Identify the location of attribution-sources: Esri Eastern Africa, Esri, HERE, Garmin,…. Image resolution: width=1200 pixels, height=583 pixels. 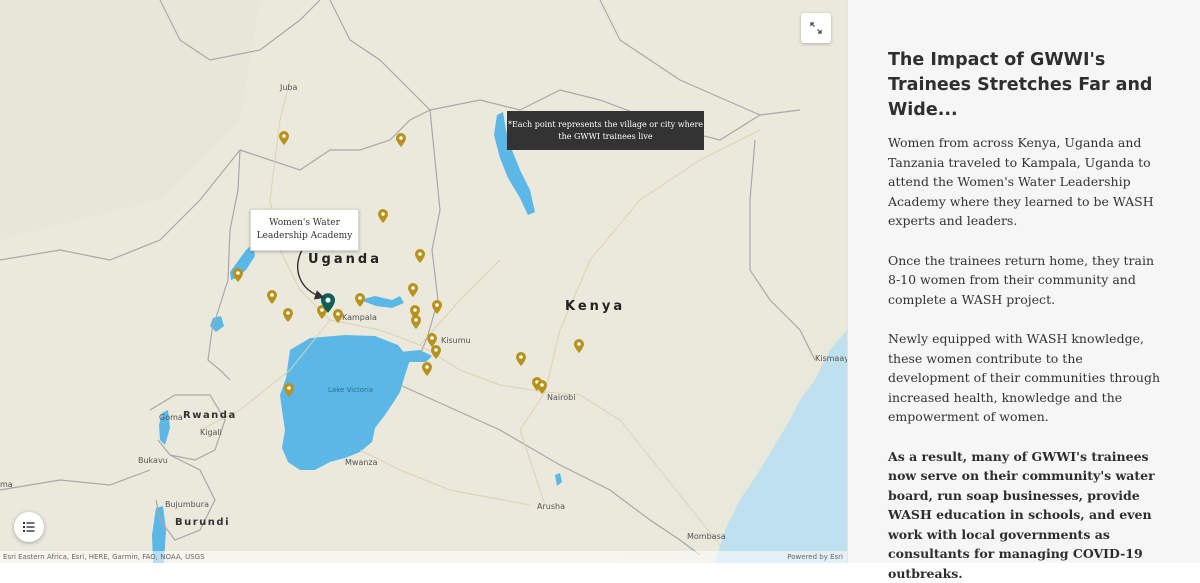
(104, 557).